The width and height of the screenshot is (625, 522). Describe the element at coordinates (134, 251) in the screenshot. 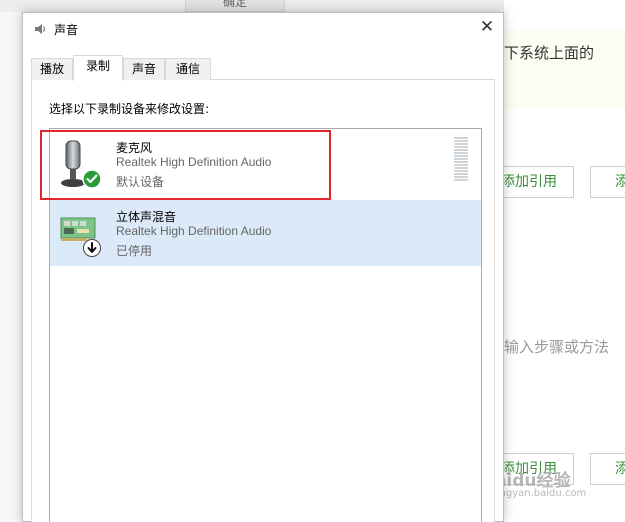

I see `device-status: 已停用` at that location.